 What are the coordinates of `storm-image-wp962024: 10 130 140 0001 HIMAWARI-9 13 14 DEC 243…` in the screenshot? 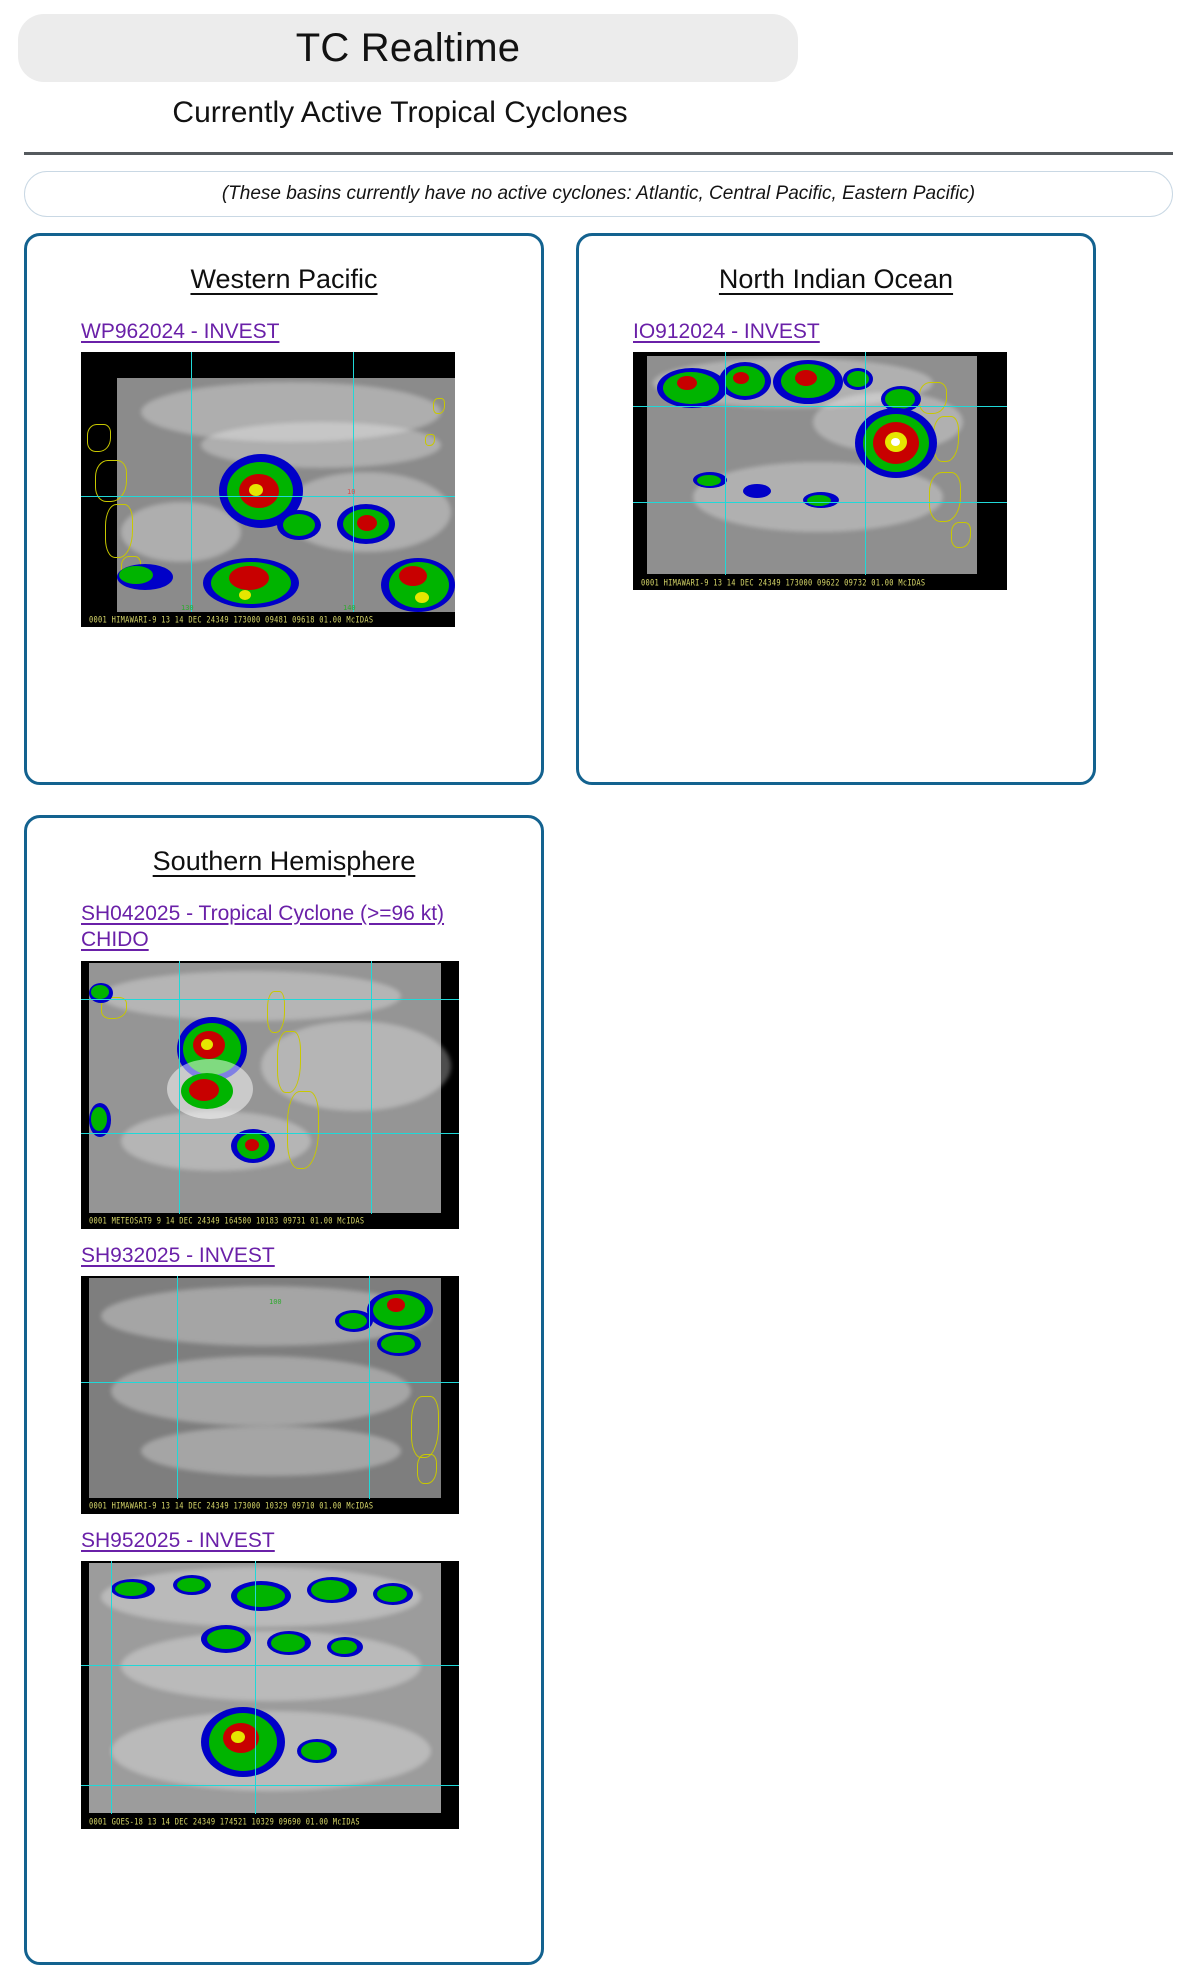 It's located at (284, 490).